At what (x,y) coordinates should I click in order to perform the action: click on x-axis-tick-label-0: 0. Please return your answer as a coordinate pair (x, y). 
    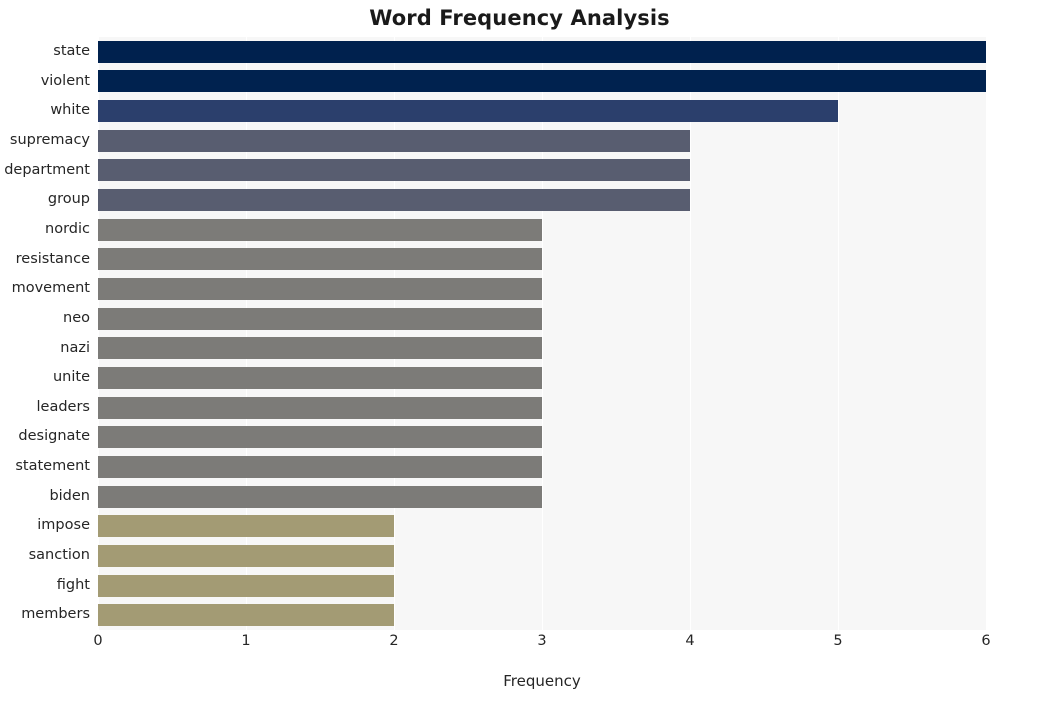
    Looking at the image, I should click on (98, 641).